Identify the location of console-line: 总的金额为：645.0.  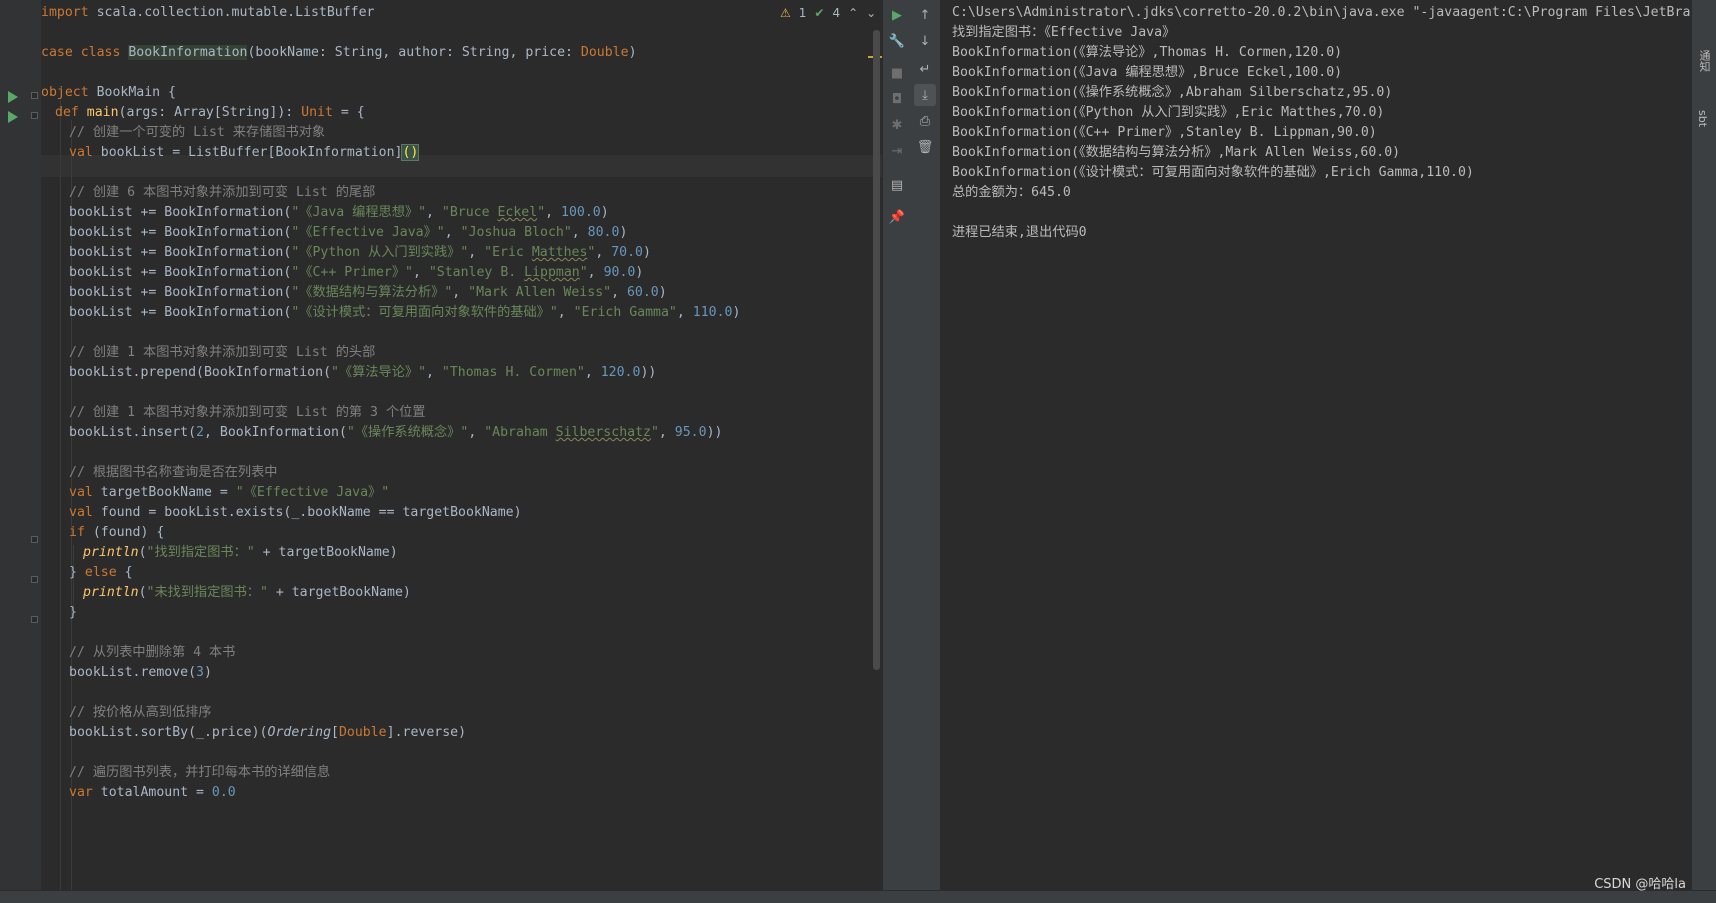
(1011, 192).